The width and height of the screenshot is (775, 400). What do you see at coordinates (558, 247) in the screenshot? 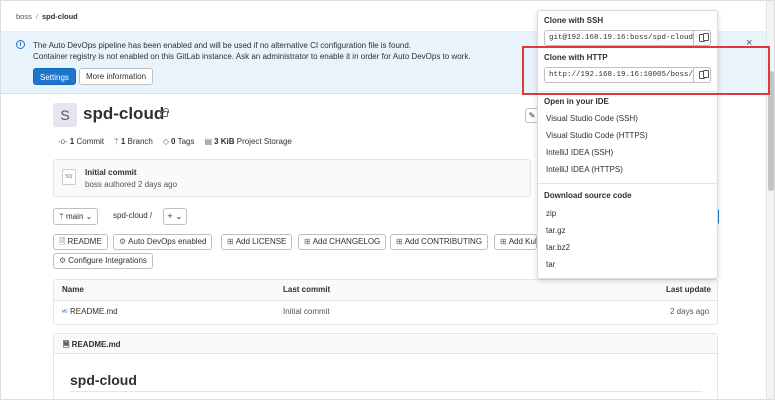
I see `download-tar-bz2: tar.bz2` at bounding box center [558, 247].